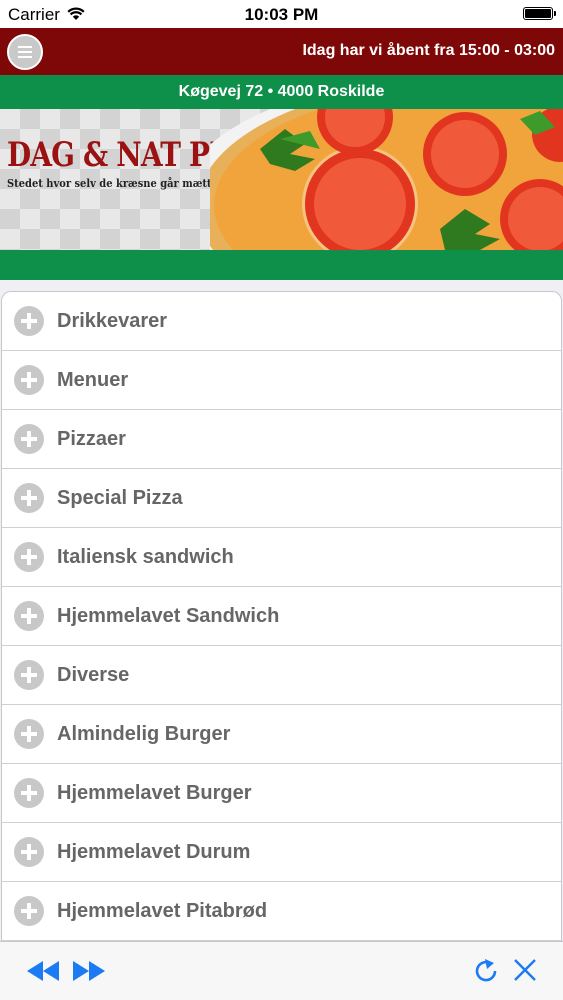  I want to click on bottom-toolbar, so click(281, 970).